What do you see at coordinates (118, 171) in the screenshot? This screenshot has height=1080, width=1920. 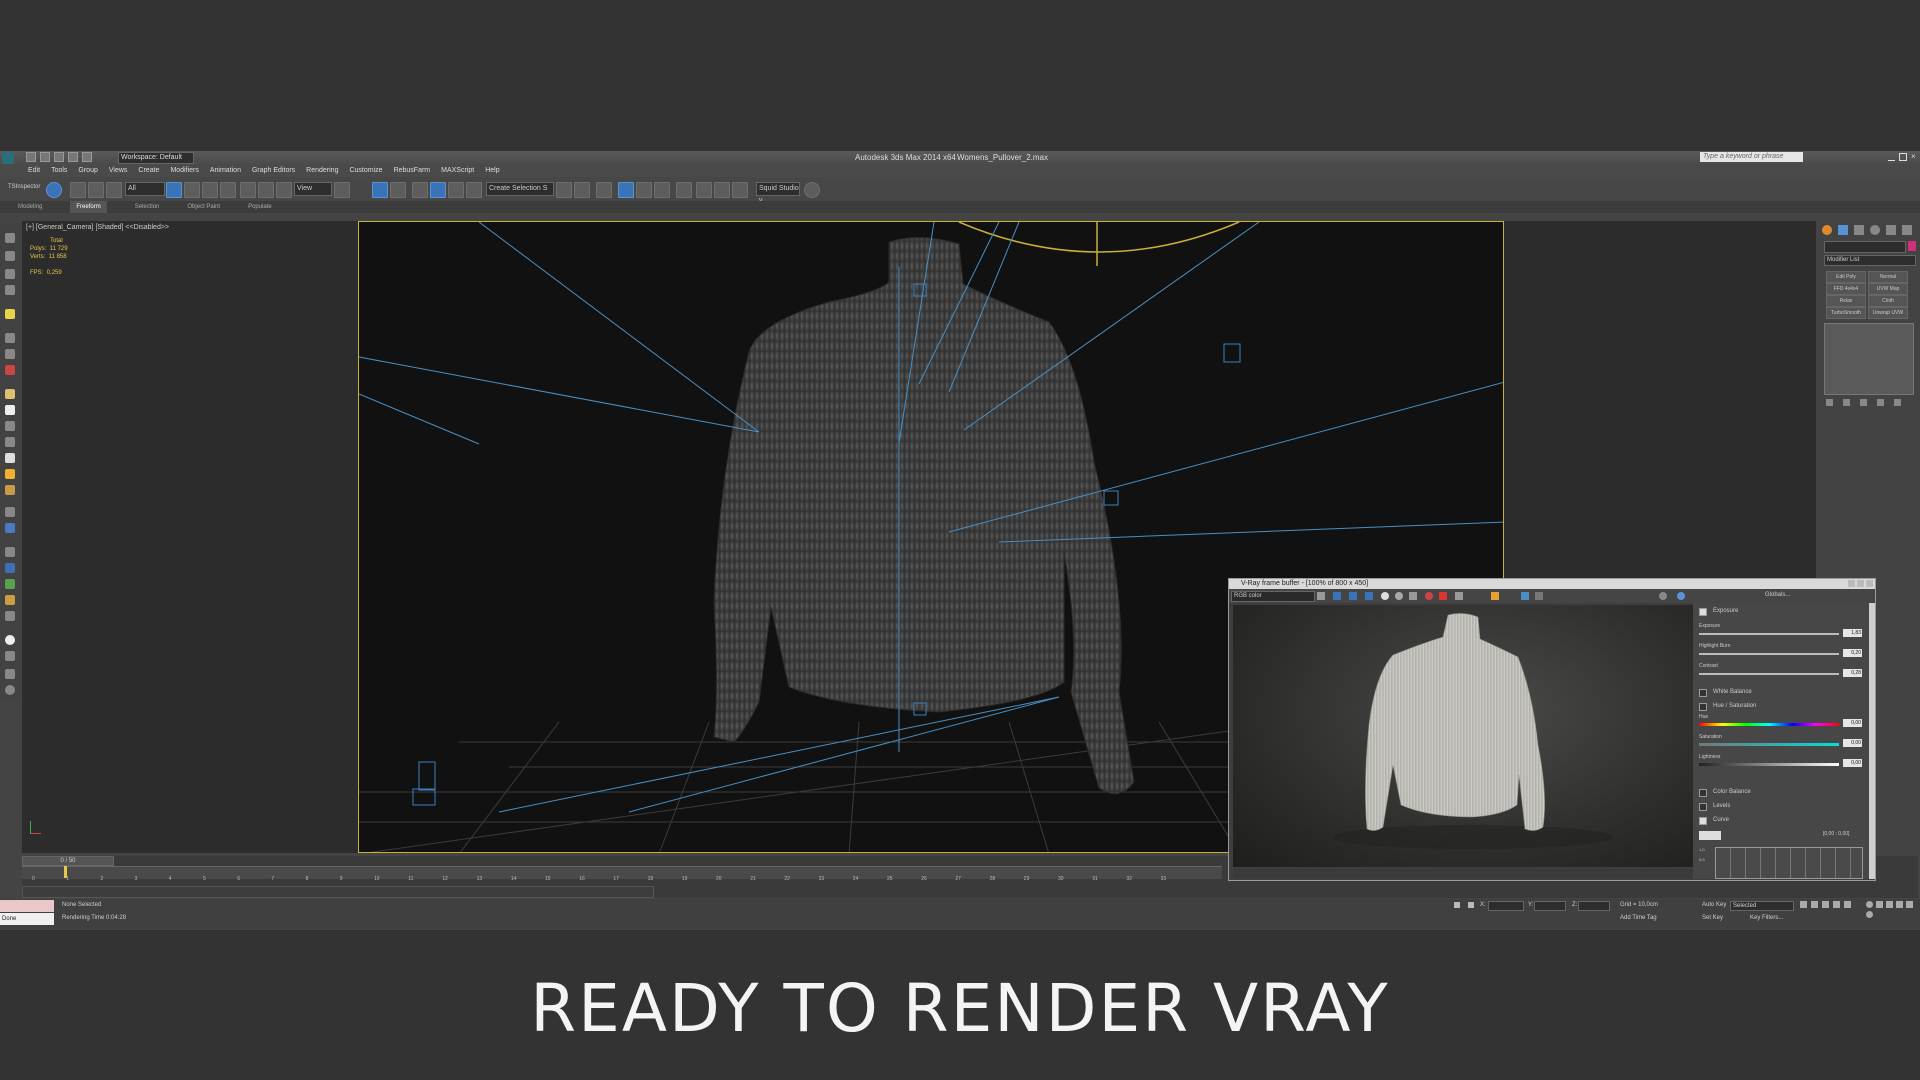 I see `menu-views: Views` at bounding box center [118, 171].